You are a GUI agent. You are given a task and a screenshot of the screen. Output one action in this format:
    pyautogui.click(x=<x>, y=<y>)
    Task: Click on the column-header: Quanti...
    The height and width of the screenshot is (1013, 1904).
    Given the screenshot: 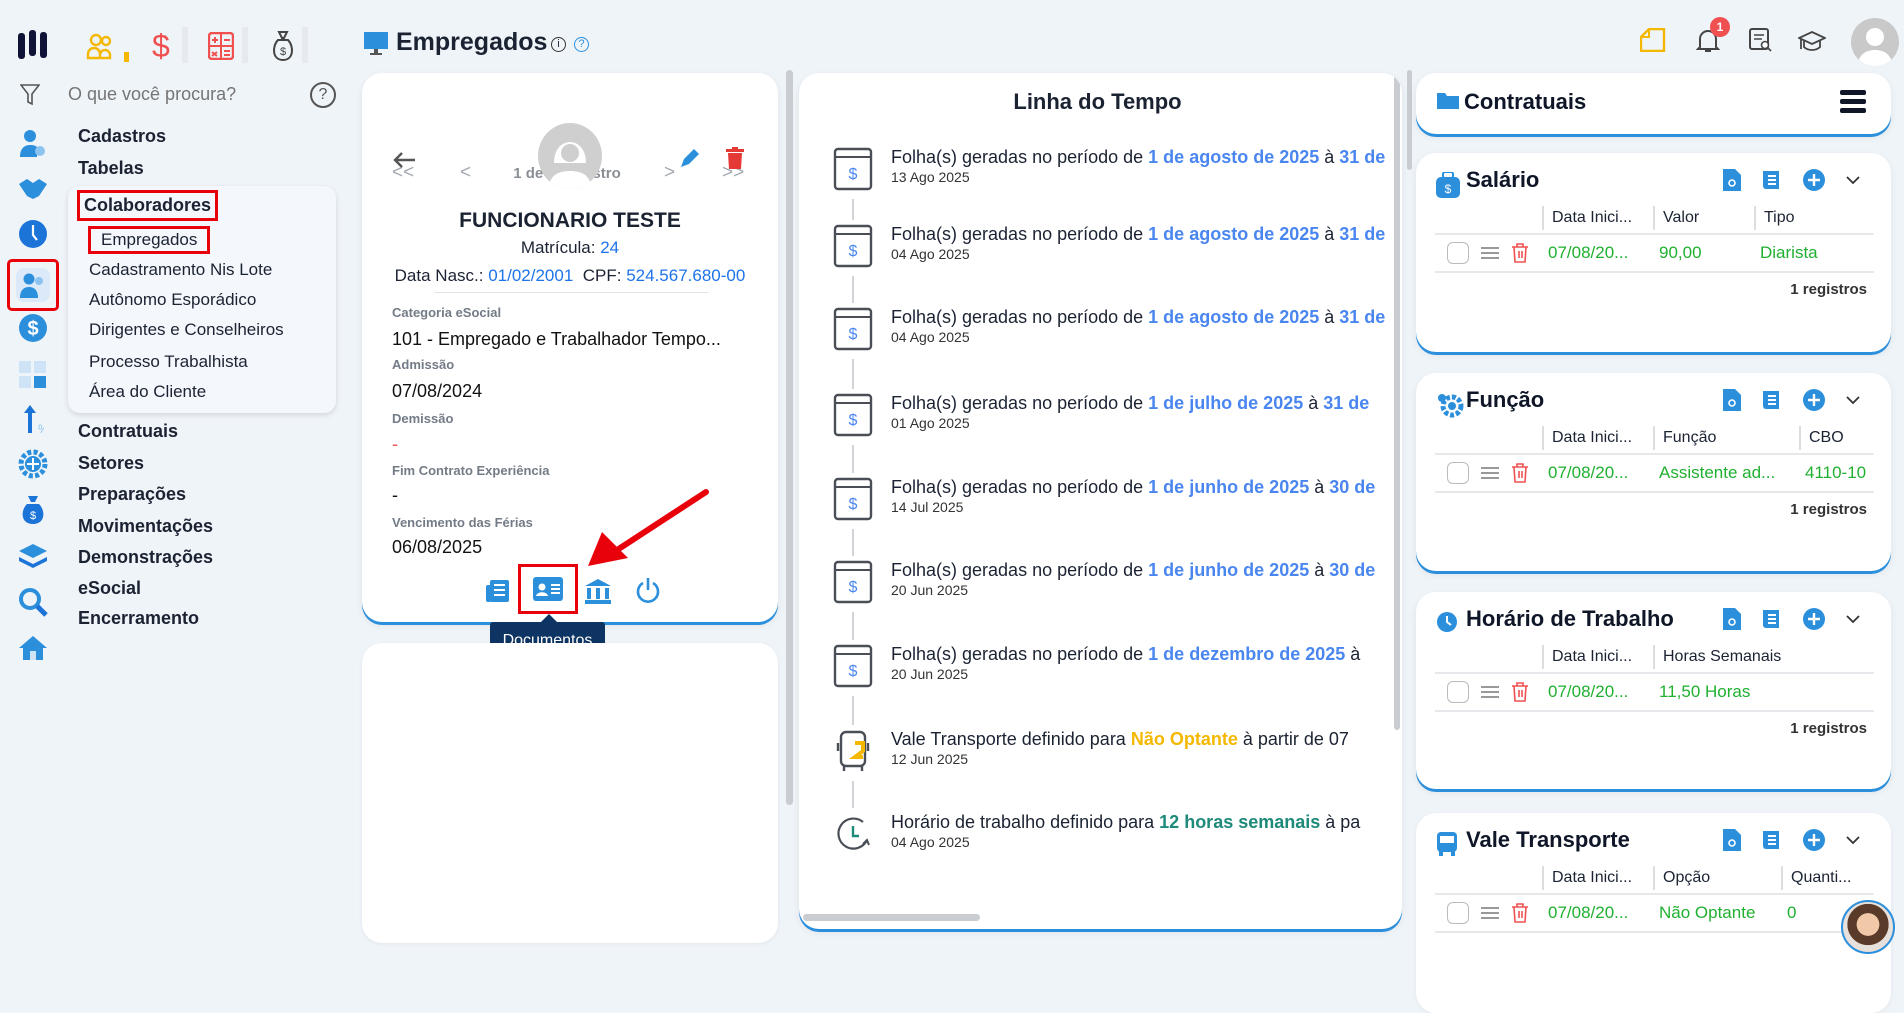 What is the action you would take?
    pyautogui.click(x=1827, y=878)
    